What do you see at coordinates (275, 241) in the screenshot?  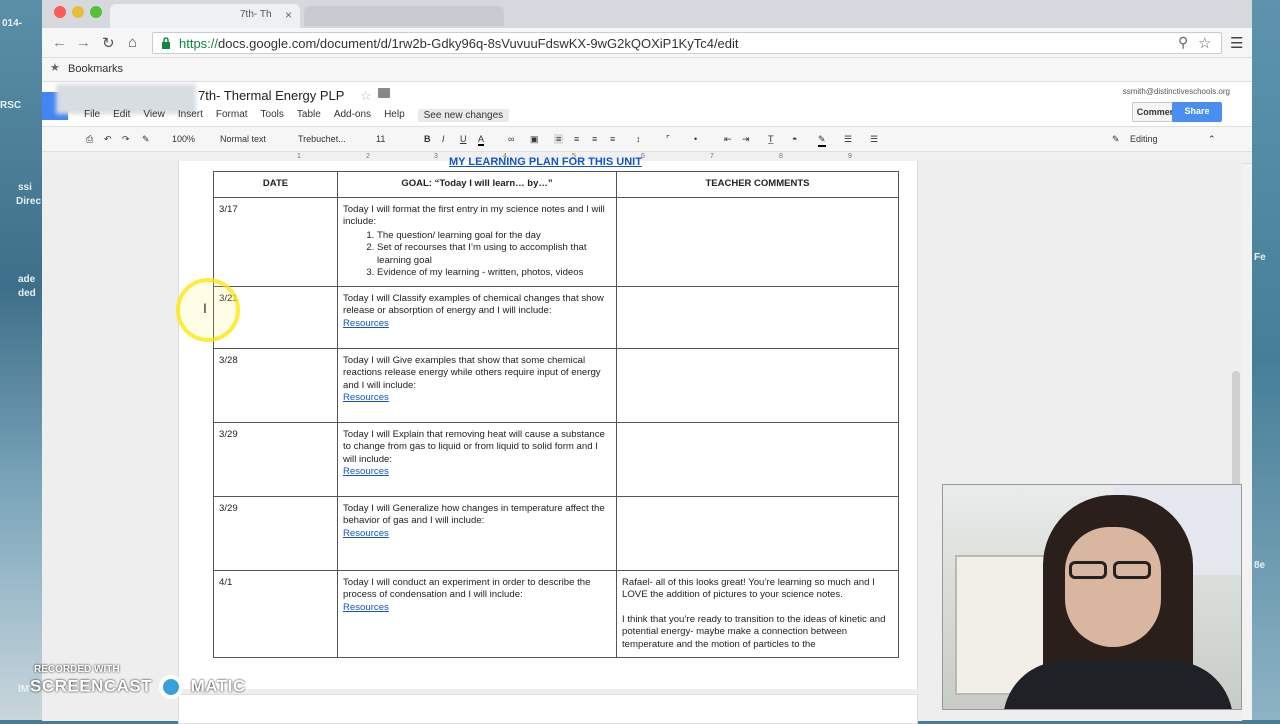 I see `date-cell: 3/17` at bounding box center [275, 241].